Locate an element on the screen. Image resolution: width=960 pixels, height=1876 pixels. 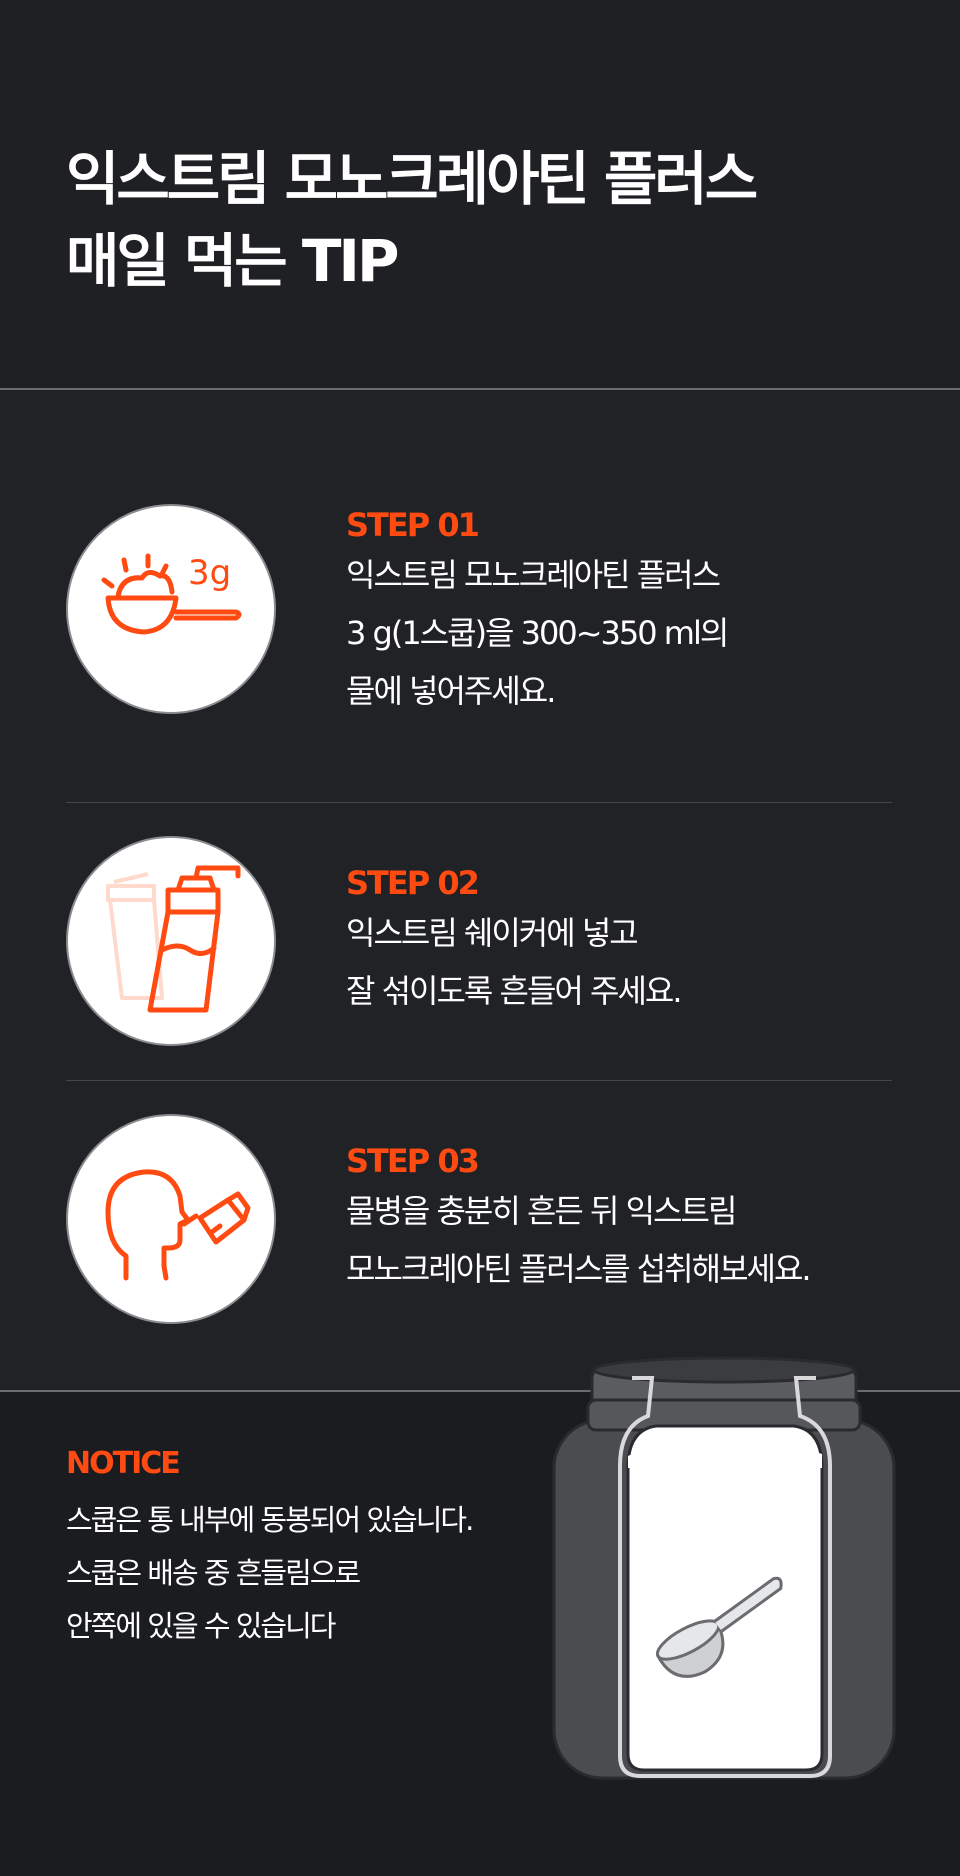
step-03-circle is located at coordinates (171, 1219).